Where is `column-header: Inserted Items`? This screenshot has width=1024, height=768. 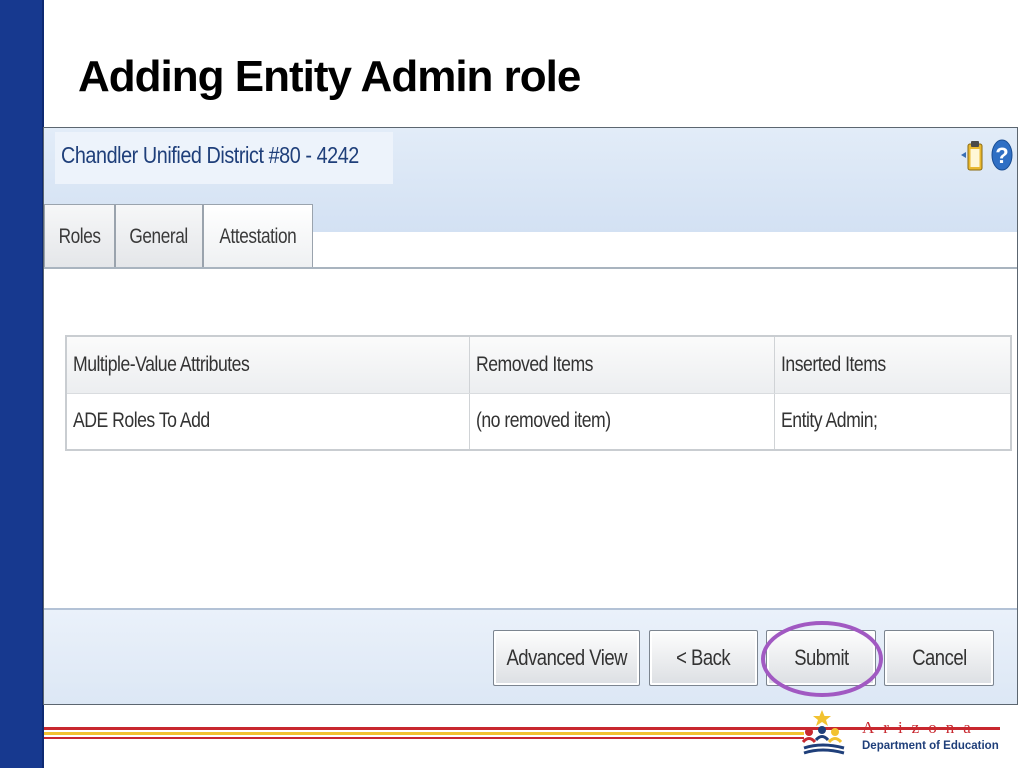
column-header: Inserted Items is located at coordinates (893, 365).